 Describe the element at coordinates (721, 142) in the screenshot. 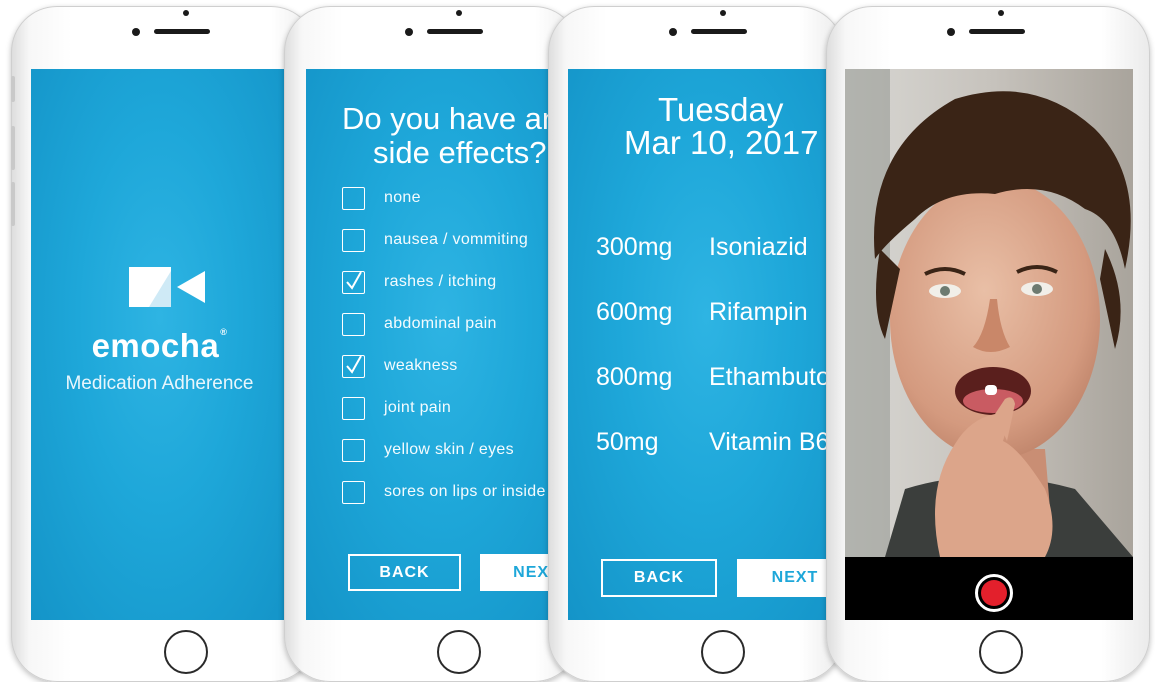

I see `schedule-date: Mar 10, 2017` at that location.